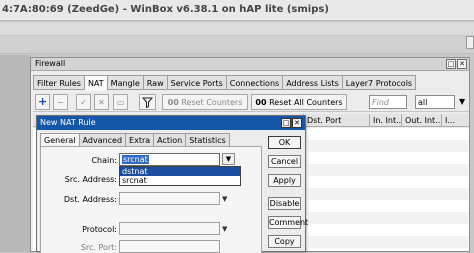 Image resolution: width=474 pixels, height=253 pixels. I want to click on comment-icon: ▭, so click(120, 102).